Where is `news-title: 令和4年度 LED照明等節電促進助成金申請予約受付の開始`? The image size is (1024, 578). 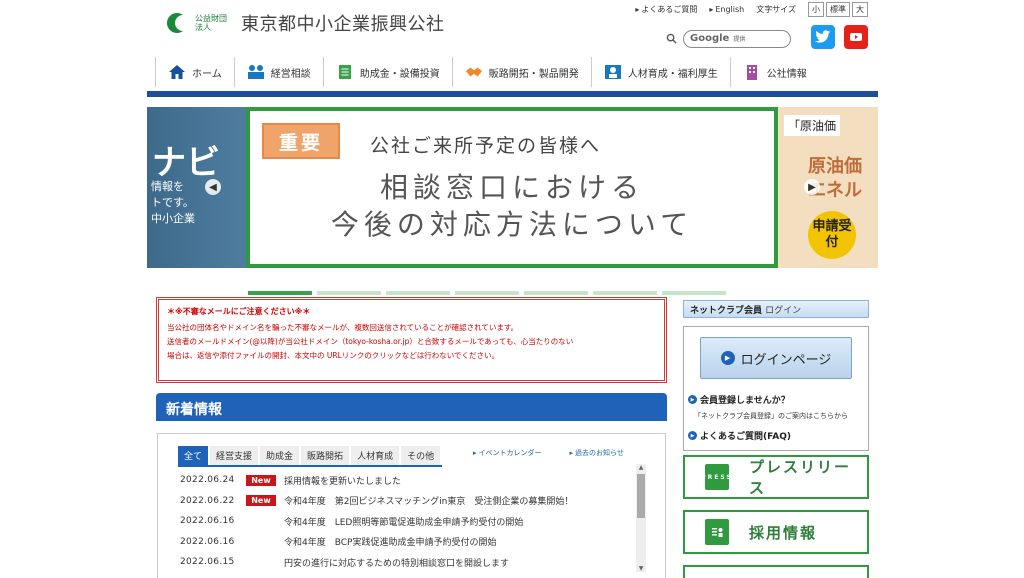 news-title: 令和4年度 LED照明等節電促進助成金申請予約受付の開始 is located at coordinates (403, 521).